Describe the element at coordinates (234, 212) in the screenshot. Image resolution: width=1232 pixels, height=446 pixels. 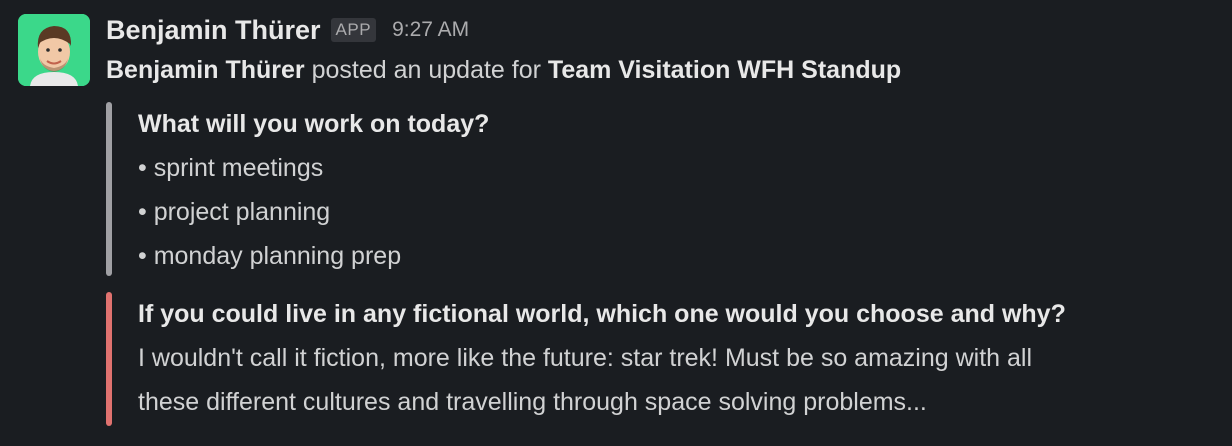
I see `list-item: • project planning` at that location.